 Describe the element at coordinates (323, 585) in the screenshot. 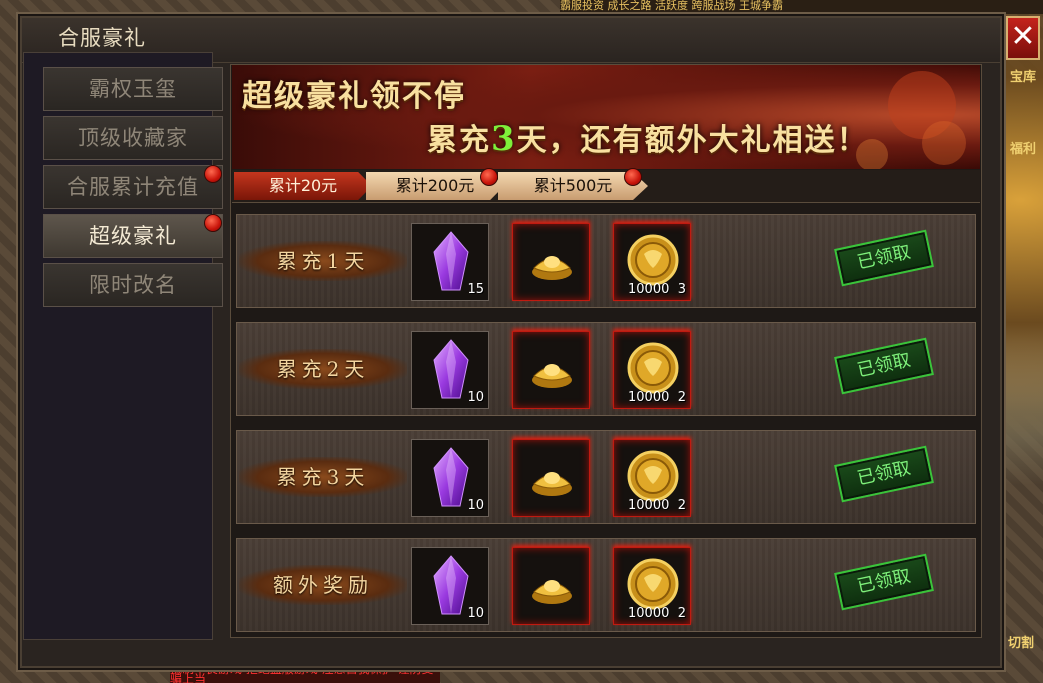

I see `reward-row-label: 额外奖励` at that location.